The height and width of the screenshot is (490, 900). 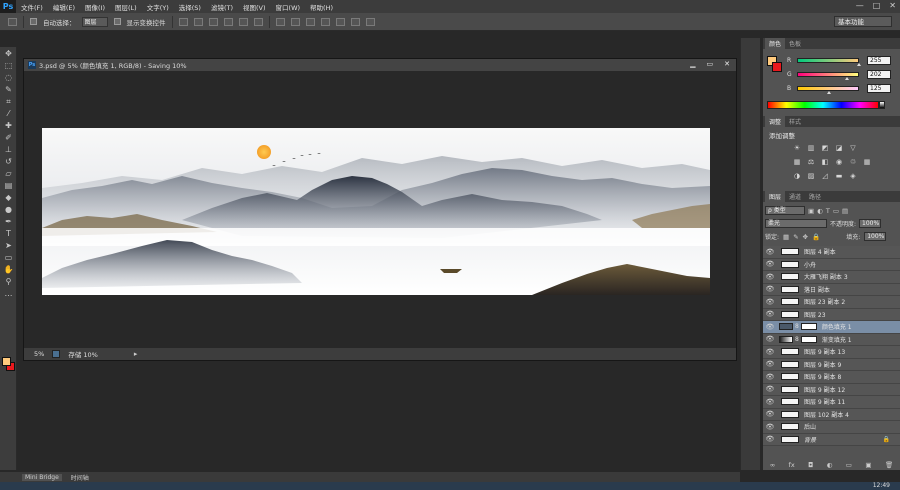 I want to click on tab-styles: 样式, so click(x=795, y=121).